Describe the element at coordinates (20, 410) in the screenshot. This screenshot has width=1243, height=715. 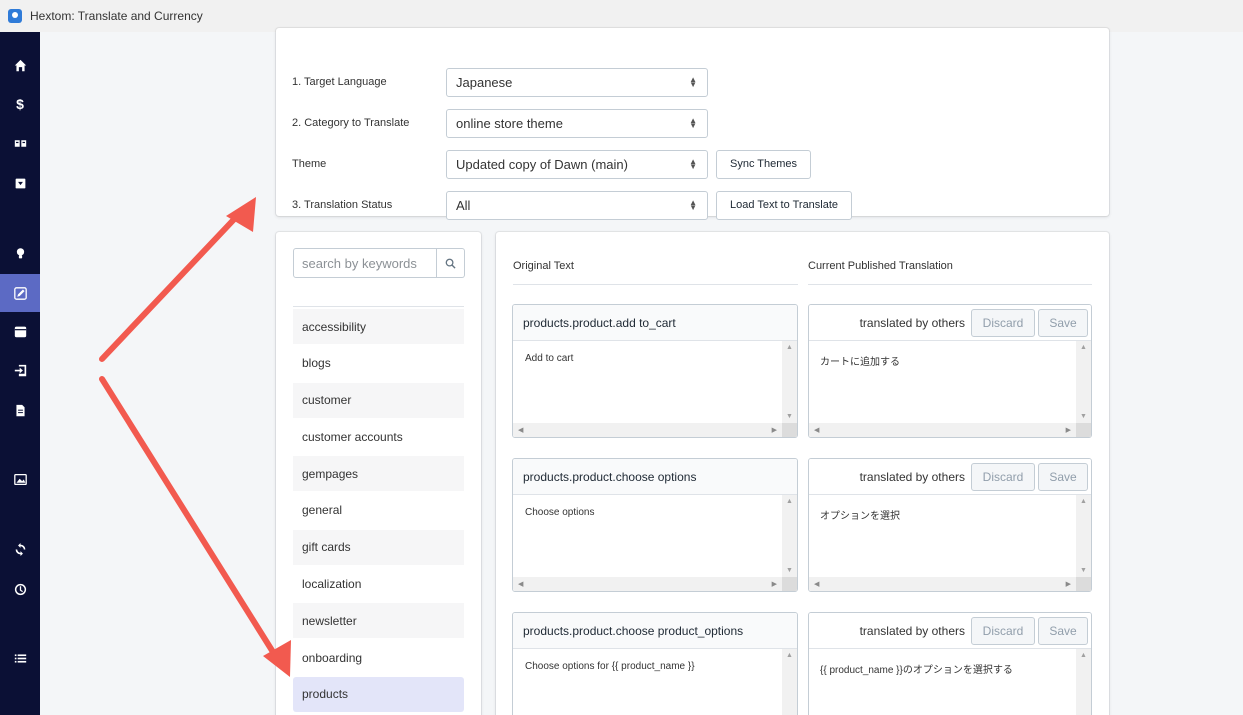
I see `document-icon` at that location.